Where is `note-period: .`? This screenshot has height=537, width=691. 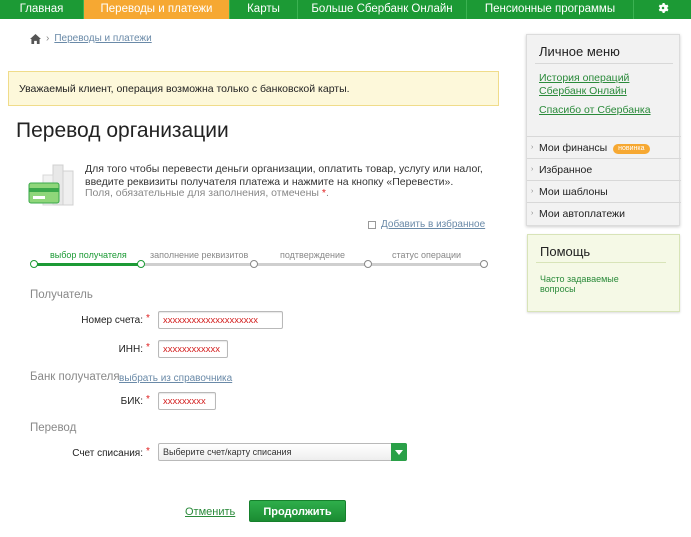
note-period: . is located at coordinates (327, 193).